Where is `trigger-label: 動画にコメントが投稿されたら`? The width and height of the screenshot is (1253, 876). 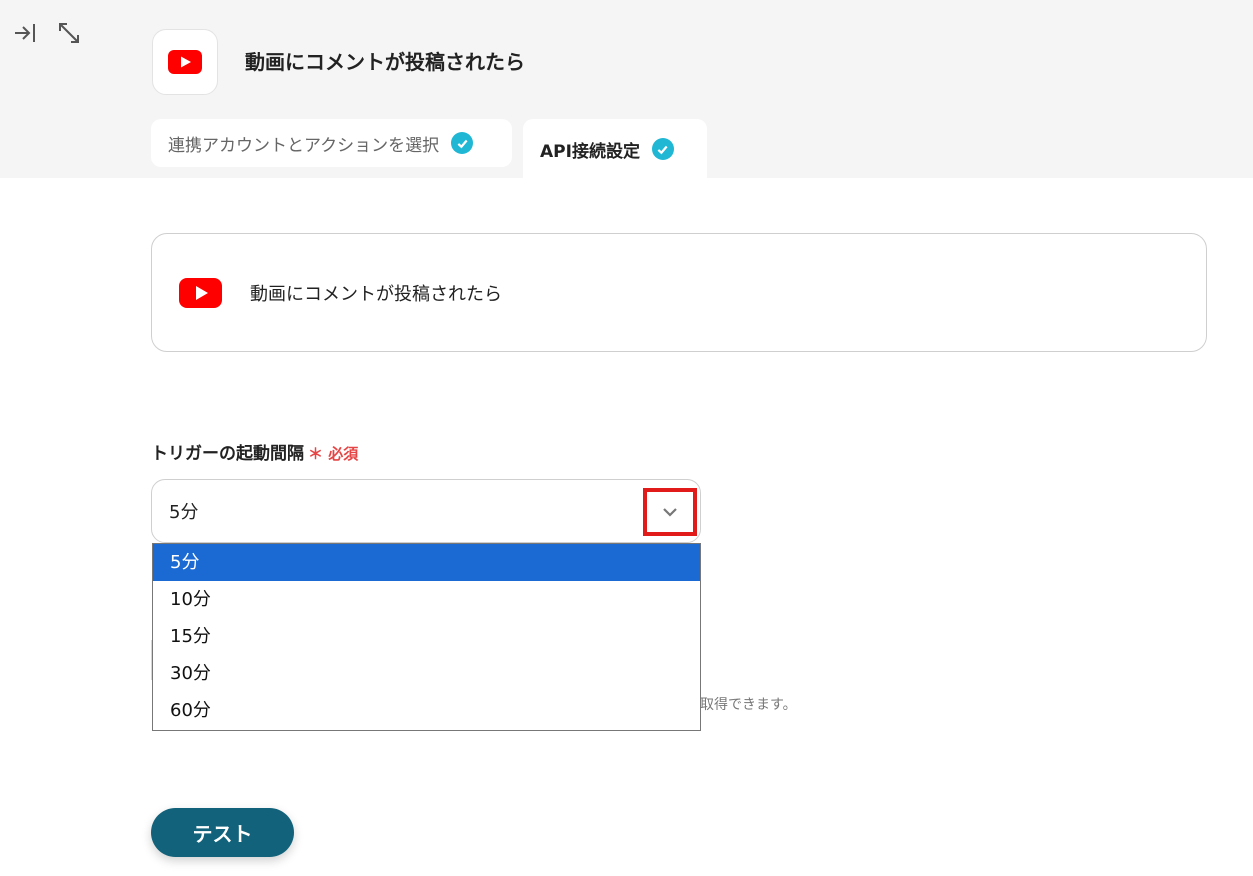 trigger-label: 動画にコメントが投稿されたら is located at coordinates (376, 294).